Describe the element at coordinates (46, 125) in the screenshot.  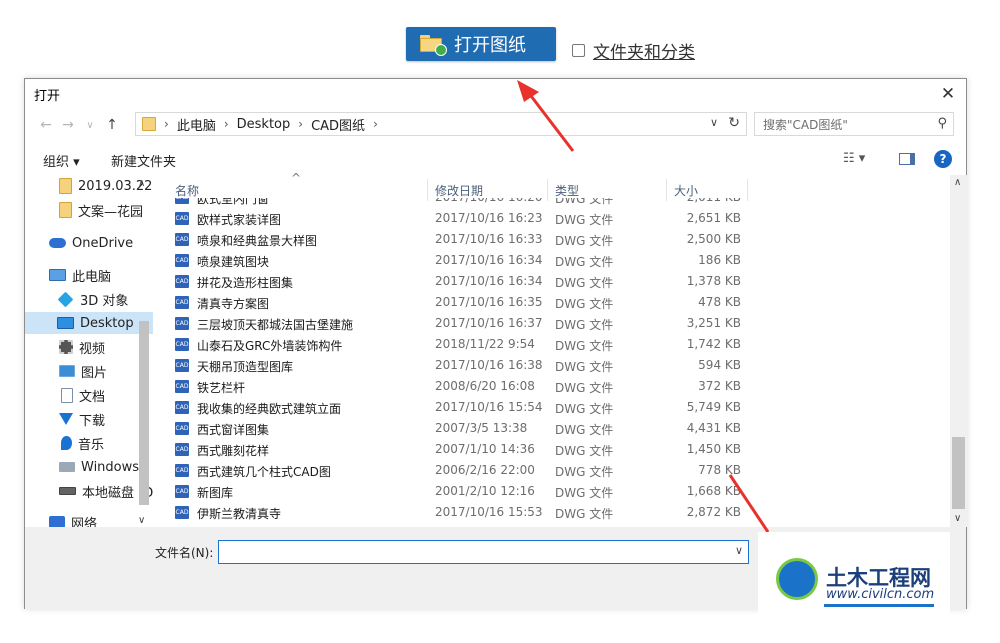
I see `back-arrow-icon: ←` at that location.